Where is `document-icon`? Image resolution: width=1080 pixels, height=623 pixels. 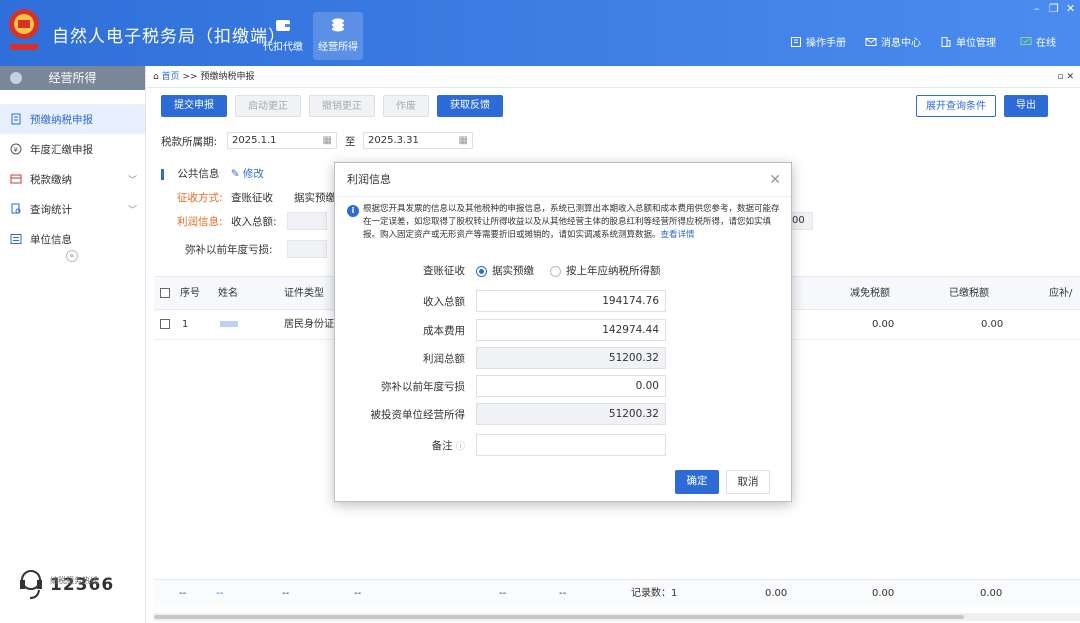 document-icon is located at coordinates (16, 119).